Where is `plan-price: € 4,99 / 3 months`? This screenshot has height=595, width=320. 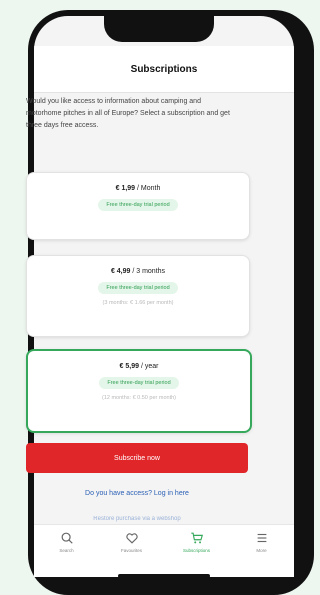
plan-price: € 4,99 / 3 months is located at coordinates (138, 271).